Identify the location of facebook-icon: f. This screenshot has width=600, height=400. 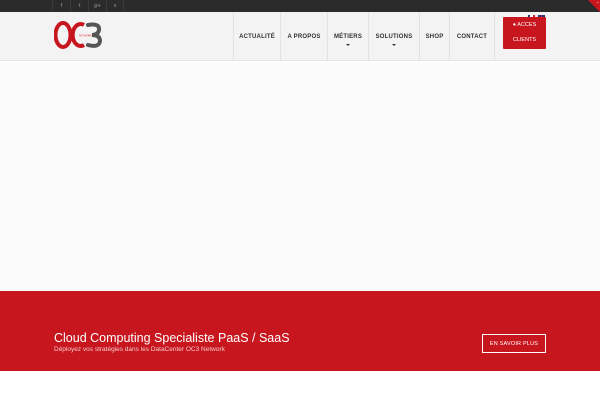
(61, 6).